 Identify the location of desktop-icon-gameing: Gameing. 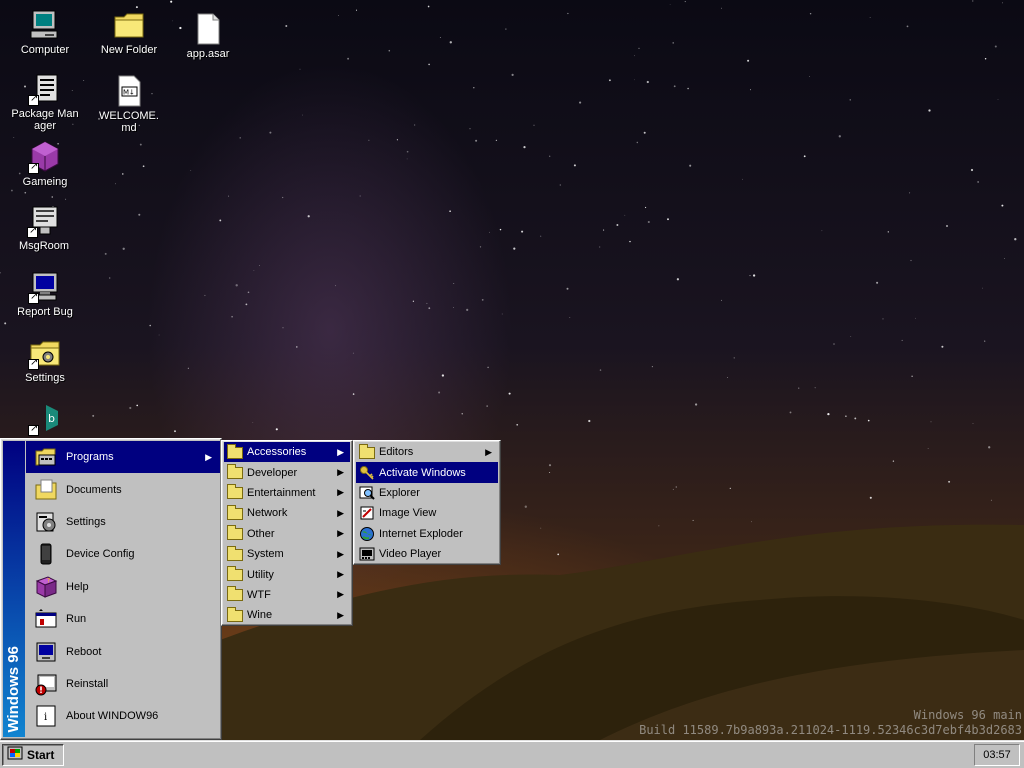
(45, 164).